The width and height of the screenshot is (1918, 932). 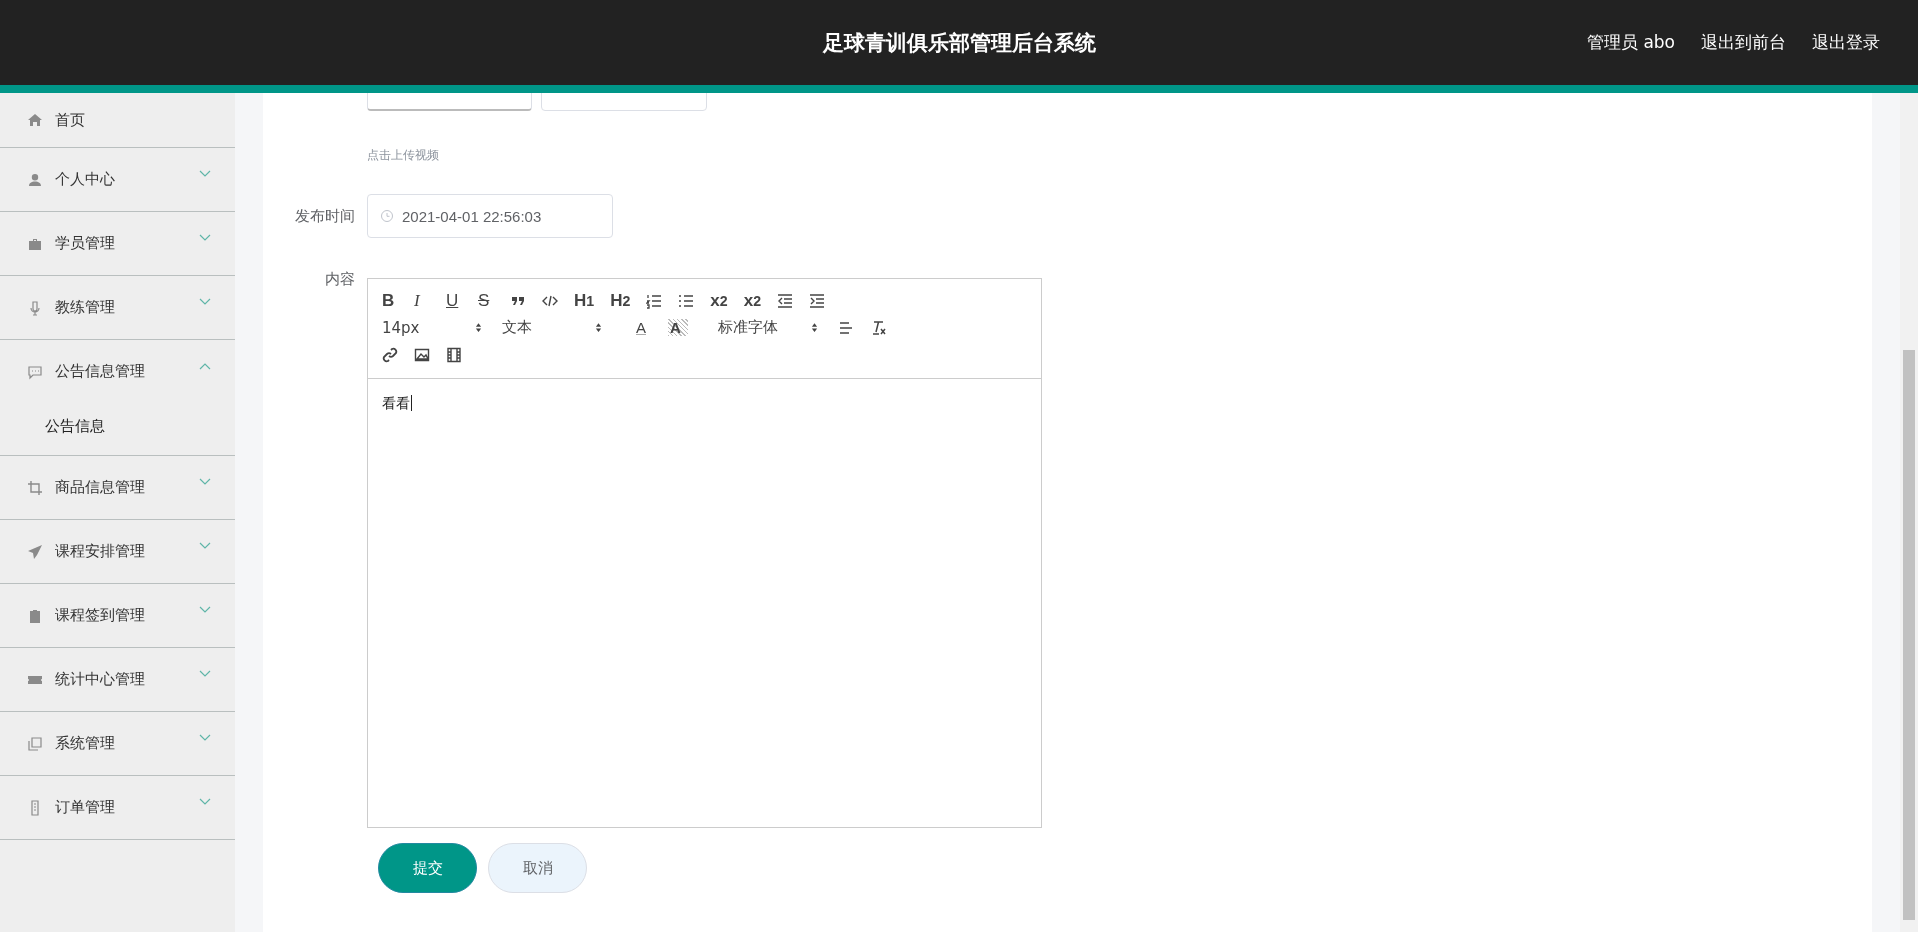 I want to click on align-left-icon, so click(x=846, y=327).